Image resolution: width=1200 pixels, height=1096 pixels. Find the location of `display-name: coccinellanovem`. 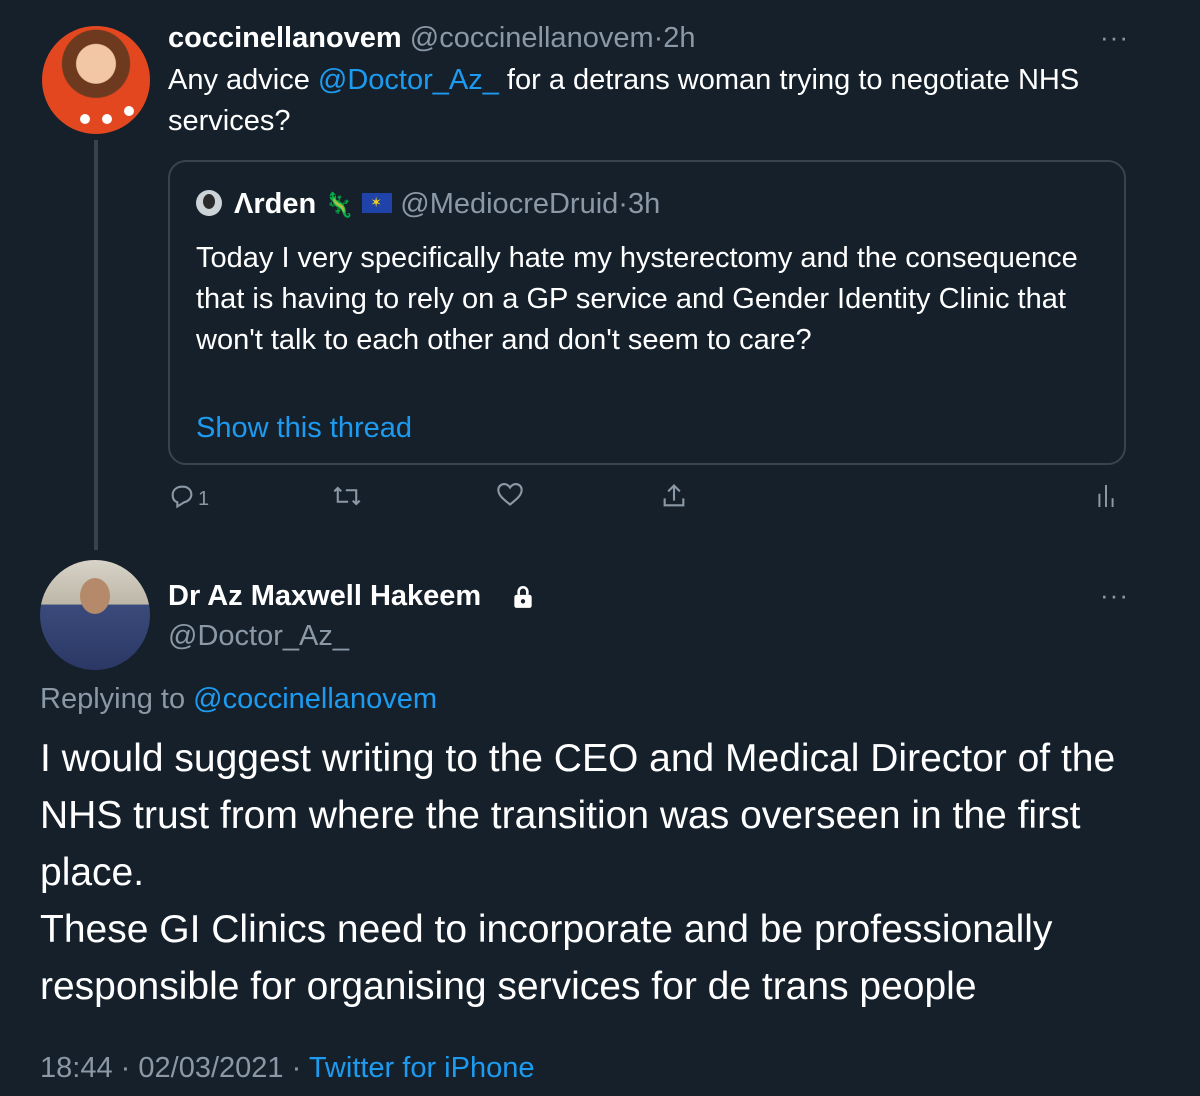

display-name: coccinellanovem is located at coordinates (285, 38).